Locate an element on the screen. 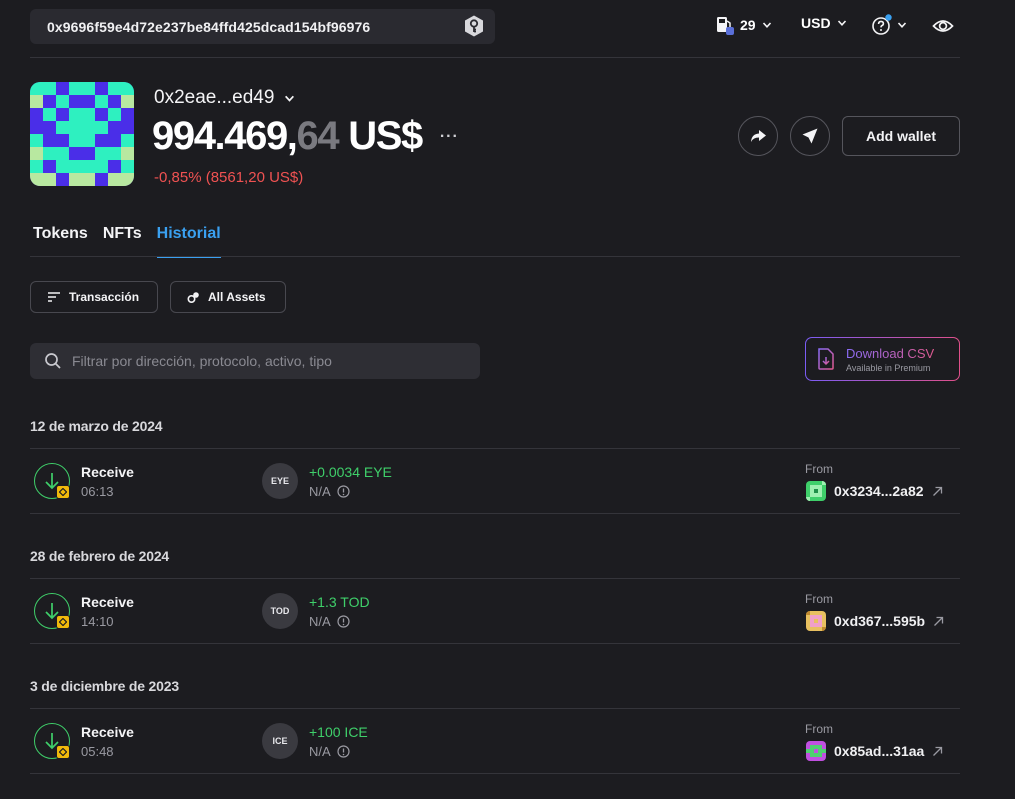 This screenshot has width=1015, height=799. tab-tokens: Tokens is located at coordinates (60, 241).